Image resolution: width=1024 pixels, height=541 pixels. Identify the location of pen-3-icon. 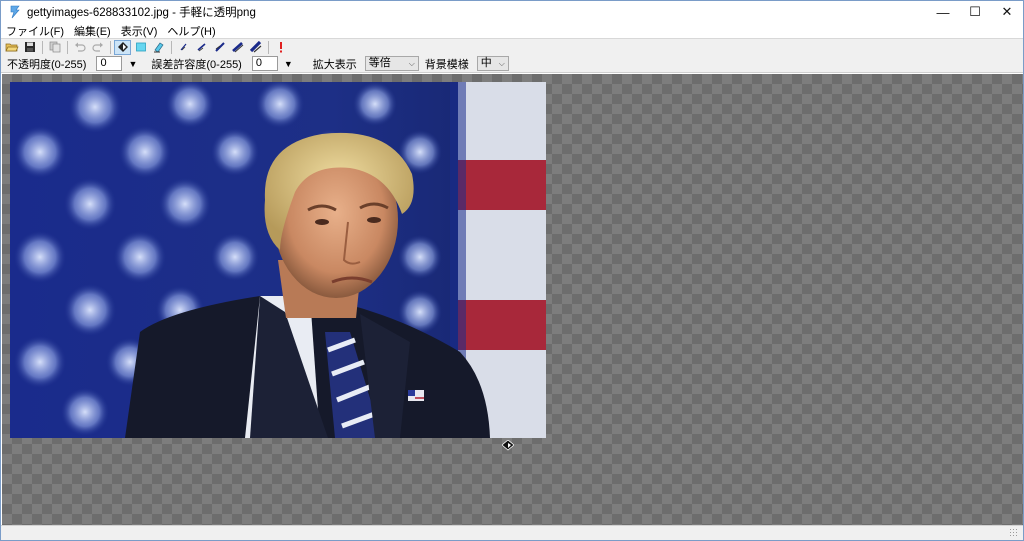
(219, 47).